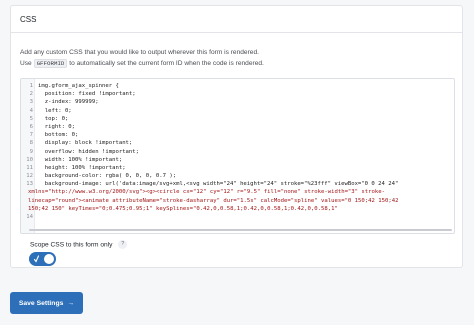  I want to click on form-id-merge-tag: GFFORMID, so click(50, 63).